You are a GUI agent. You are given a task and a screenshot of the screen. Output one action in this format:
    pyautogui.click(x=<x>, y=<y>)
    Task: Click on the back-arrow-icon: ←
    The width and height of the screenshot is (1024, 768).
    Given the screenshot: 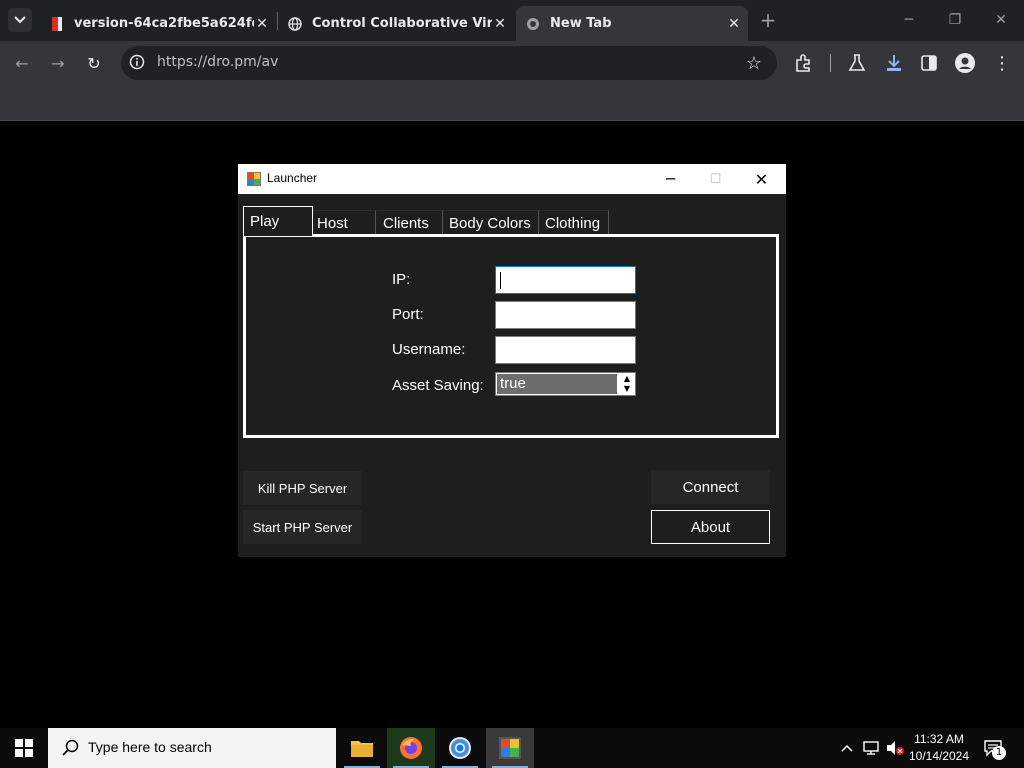 What is the action you would take?
    pyautogui.click(x=22, y=63)
    